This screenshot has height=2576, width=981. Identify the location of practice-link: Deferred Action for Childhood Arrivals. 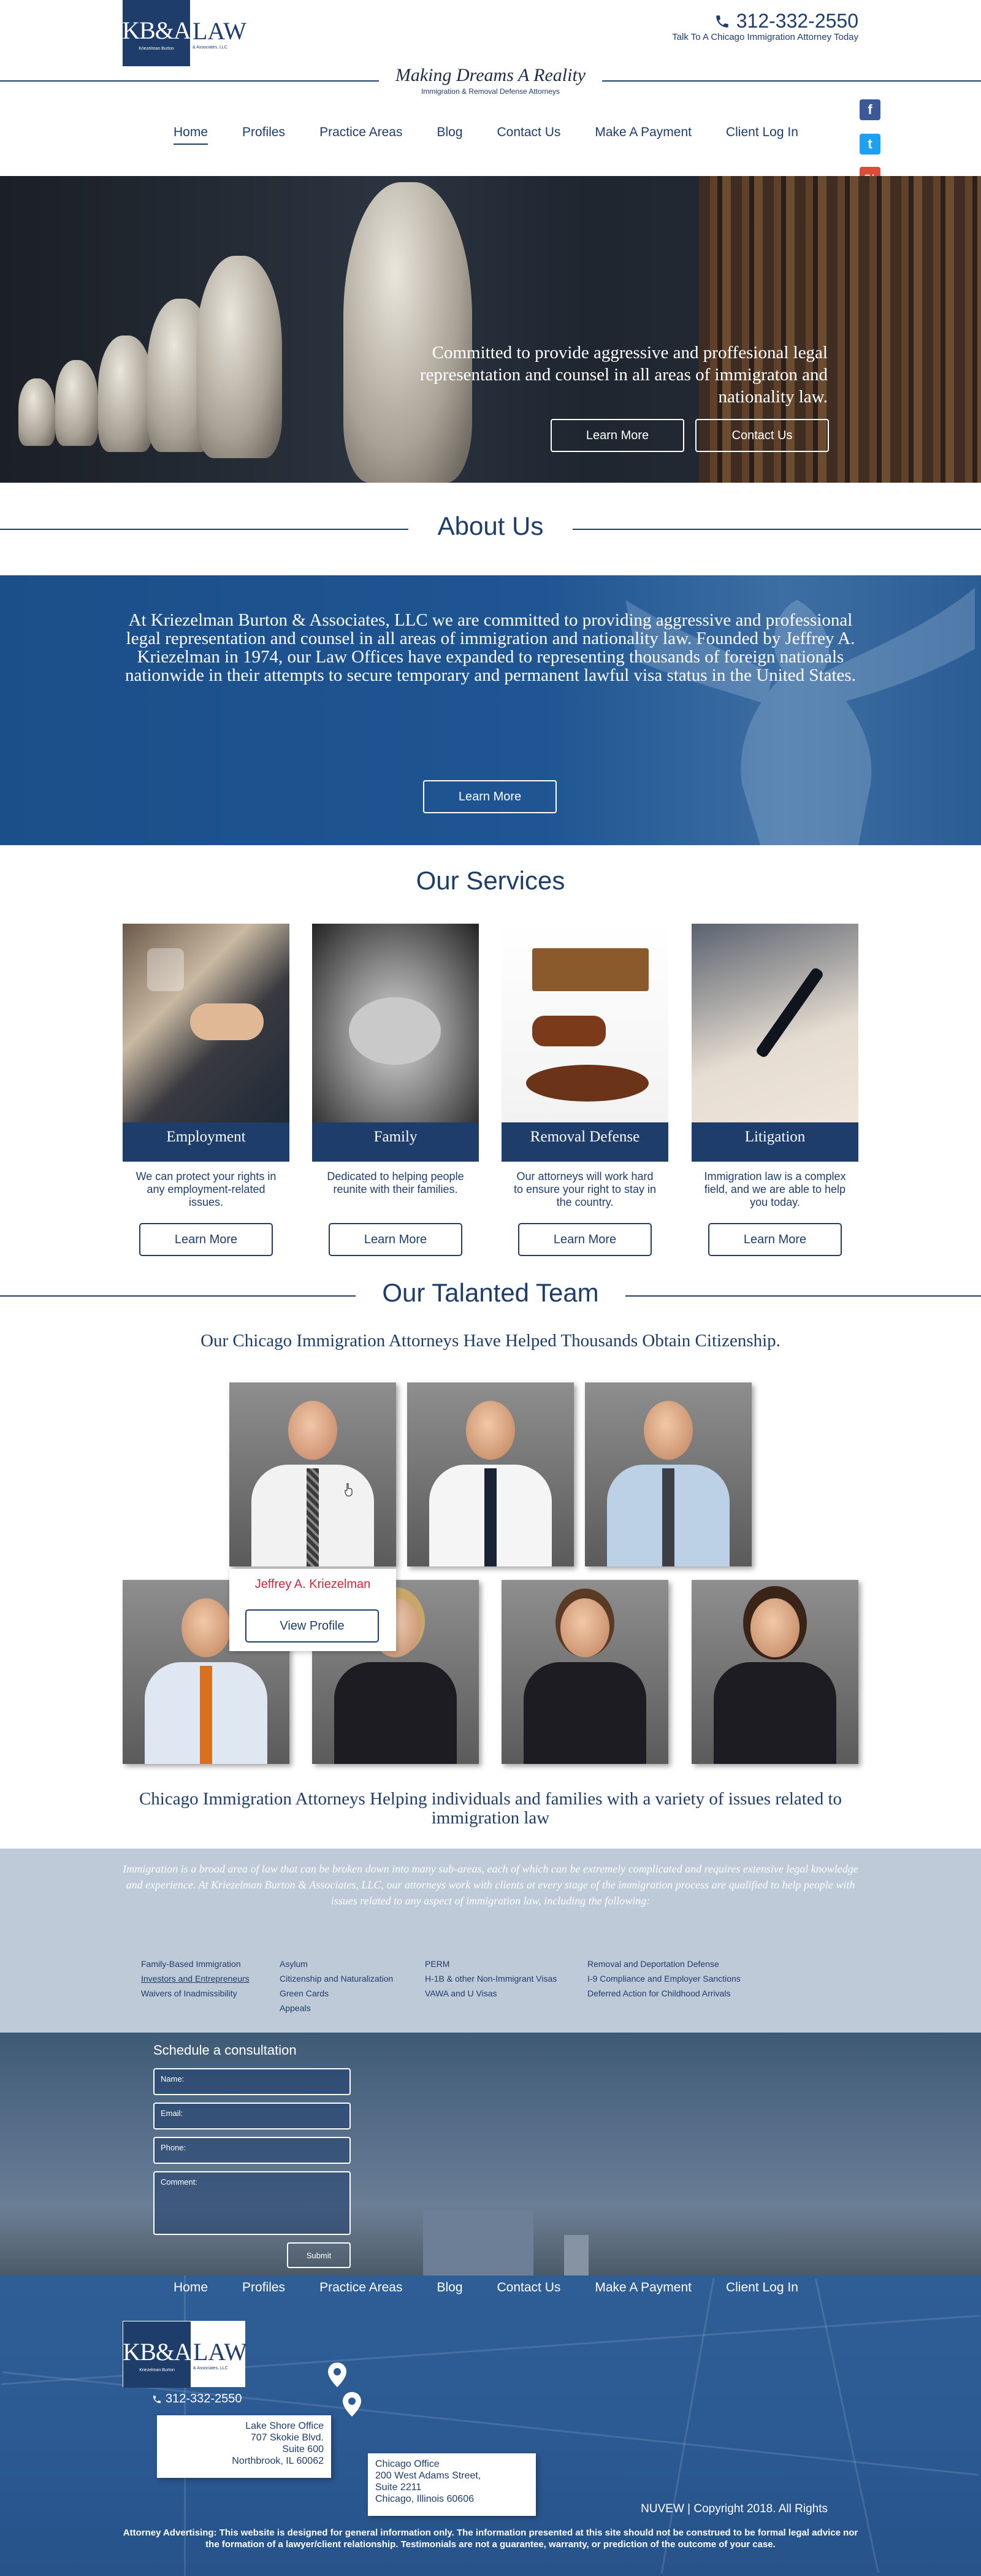
(664, 1993).